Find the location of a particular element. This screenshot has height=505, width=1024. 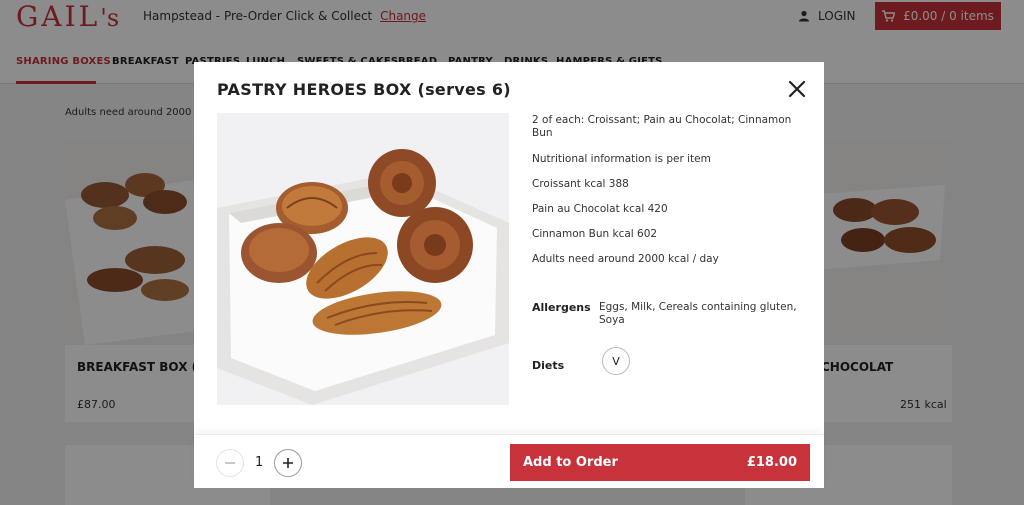

modal-title: PASTRY HEROES BOX (serves 6) is located at coordinates (364, 89).